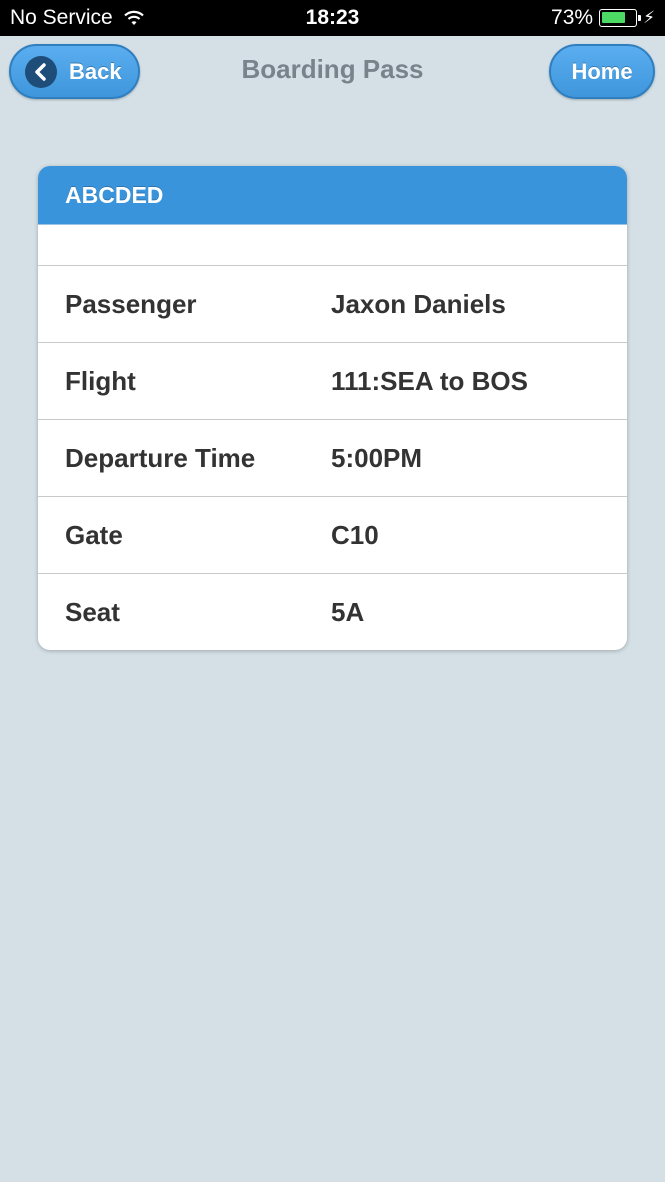  I want to click on gate-value: C10, so click(355, 534).